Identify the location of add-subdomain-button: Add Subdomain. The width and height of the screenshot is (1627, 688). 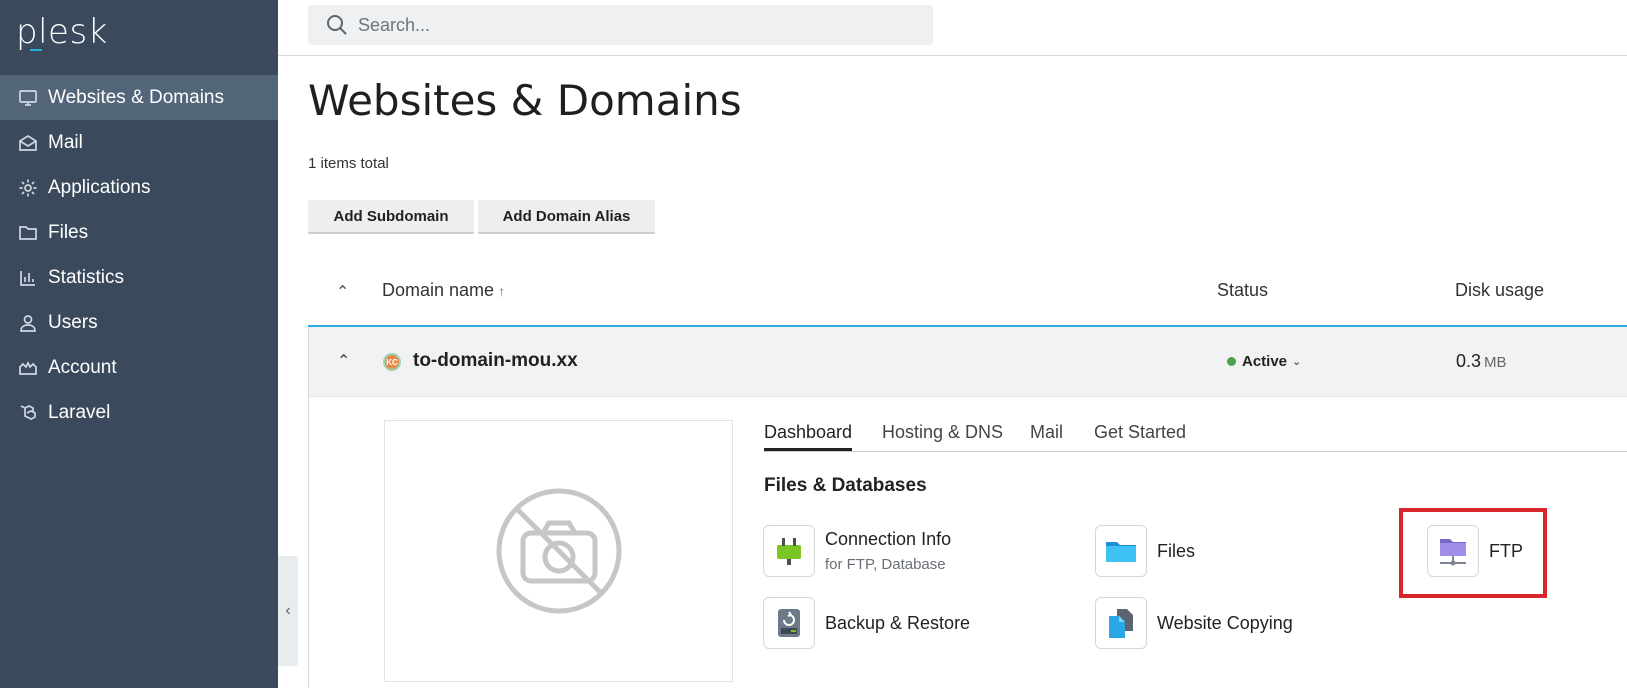
(391, 217).